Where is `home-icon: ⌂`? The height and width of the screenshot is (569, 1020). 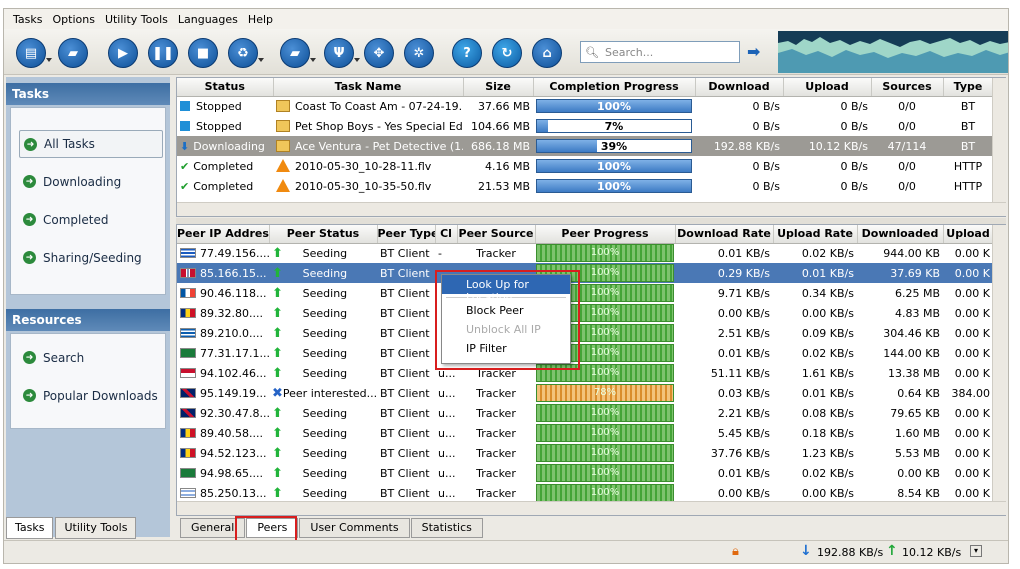 home-icon: ⌂ is located at coordinates (547, 53).